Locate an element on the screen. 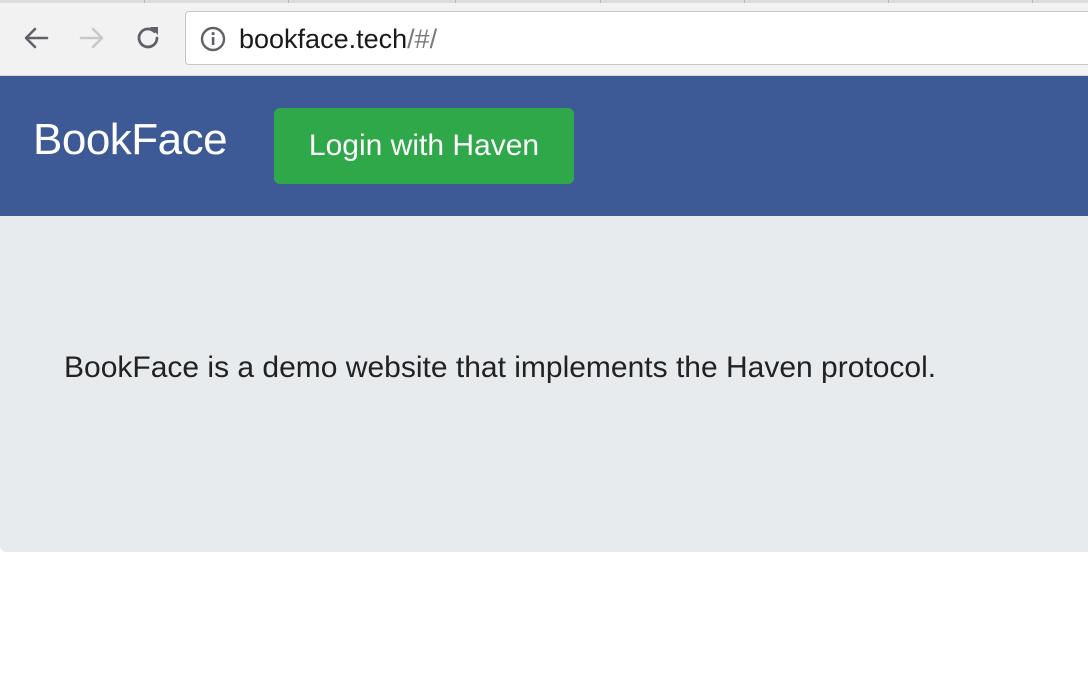 The width and height of the screenshot is (1088, 678). forward-button is located at coordinates (92, 38).